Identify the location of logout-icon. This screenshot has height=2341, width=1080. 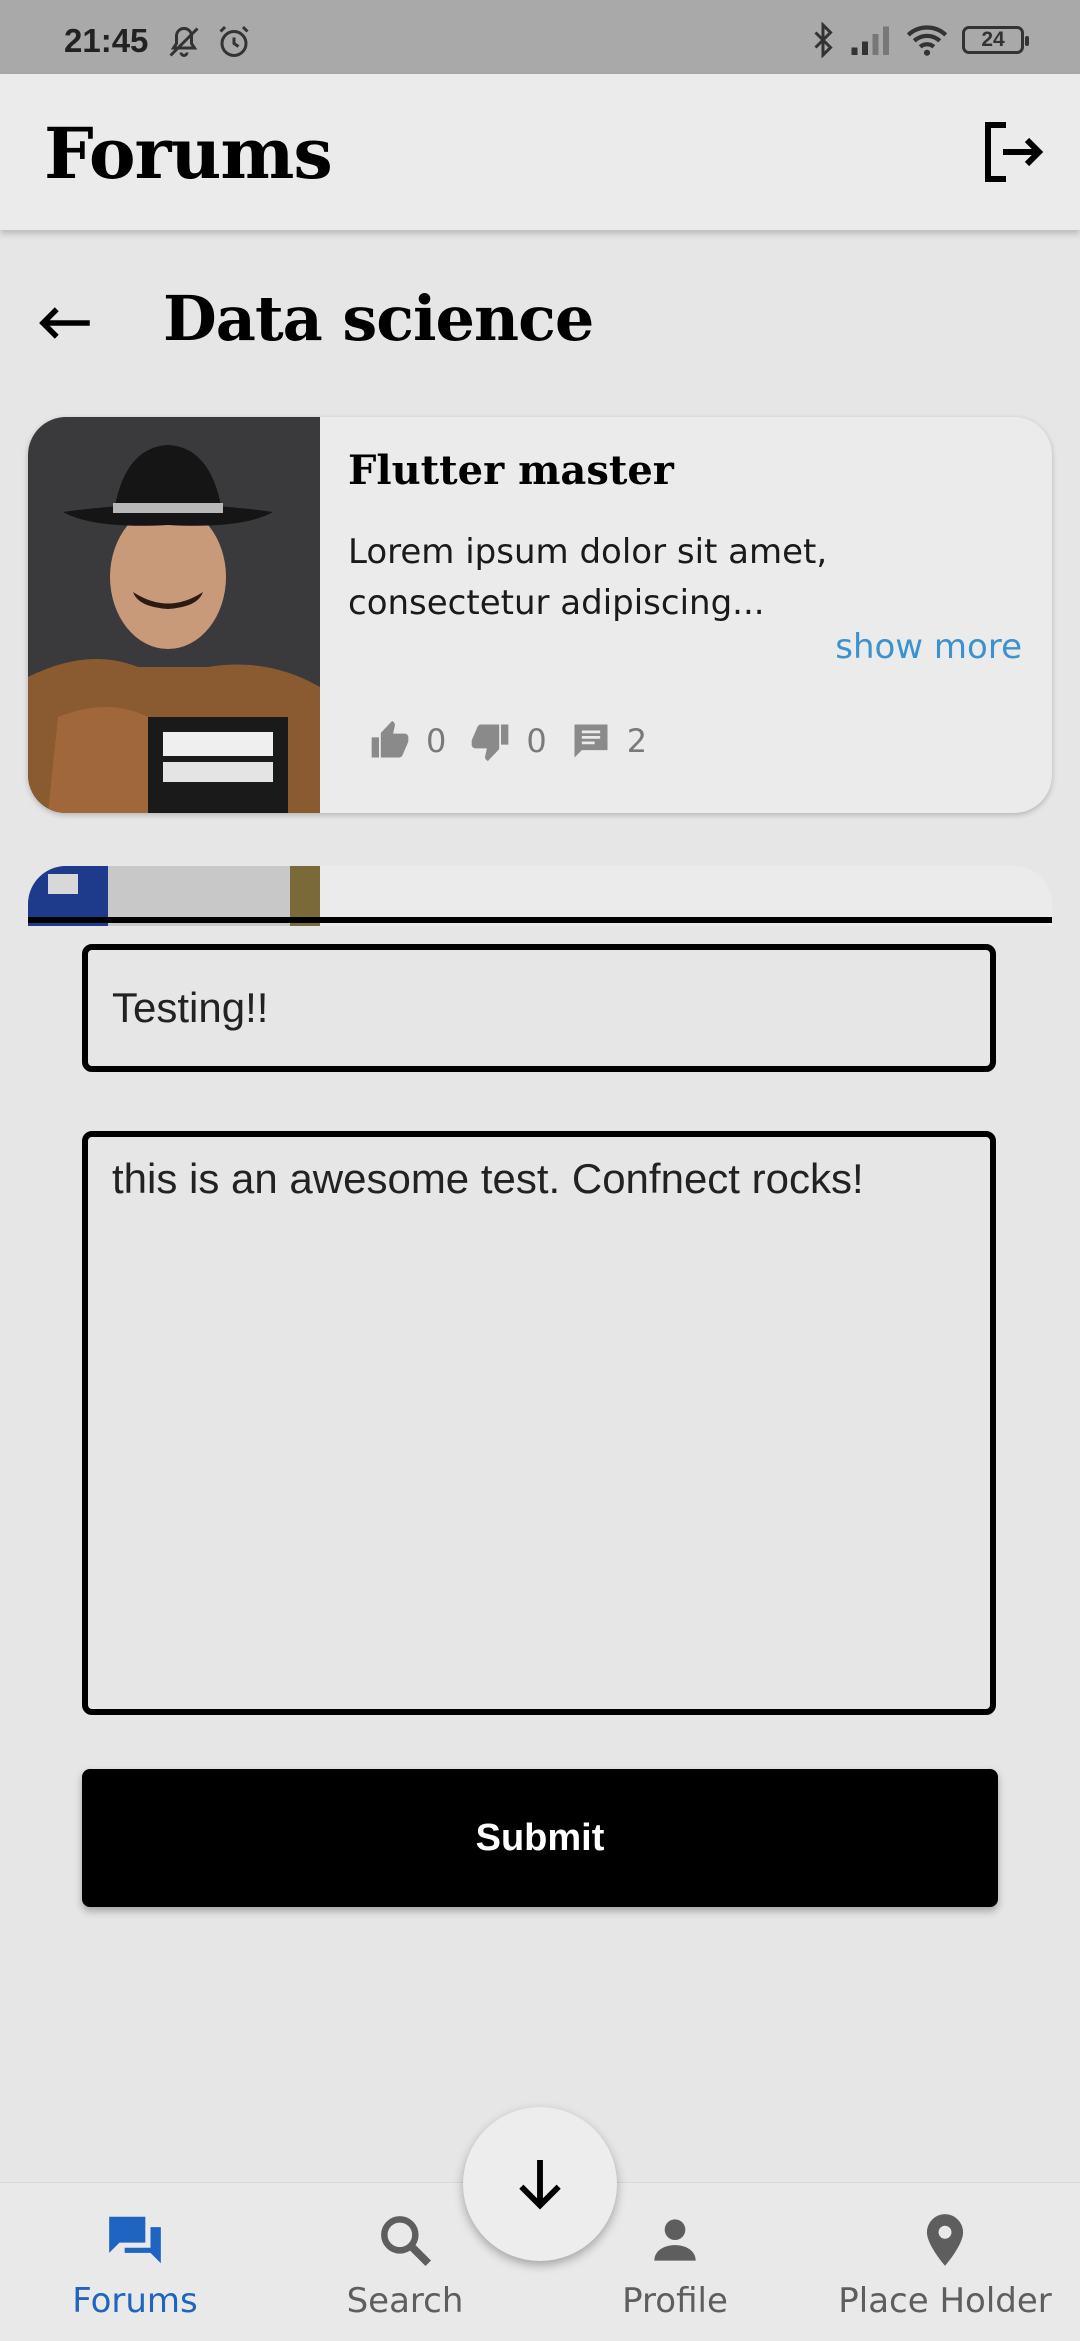
(1014, 152).